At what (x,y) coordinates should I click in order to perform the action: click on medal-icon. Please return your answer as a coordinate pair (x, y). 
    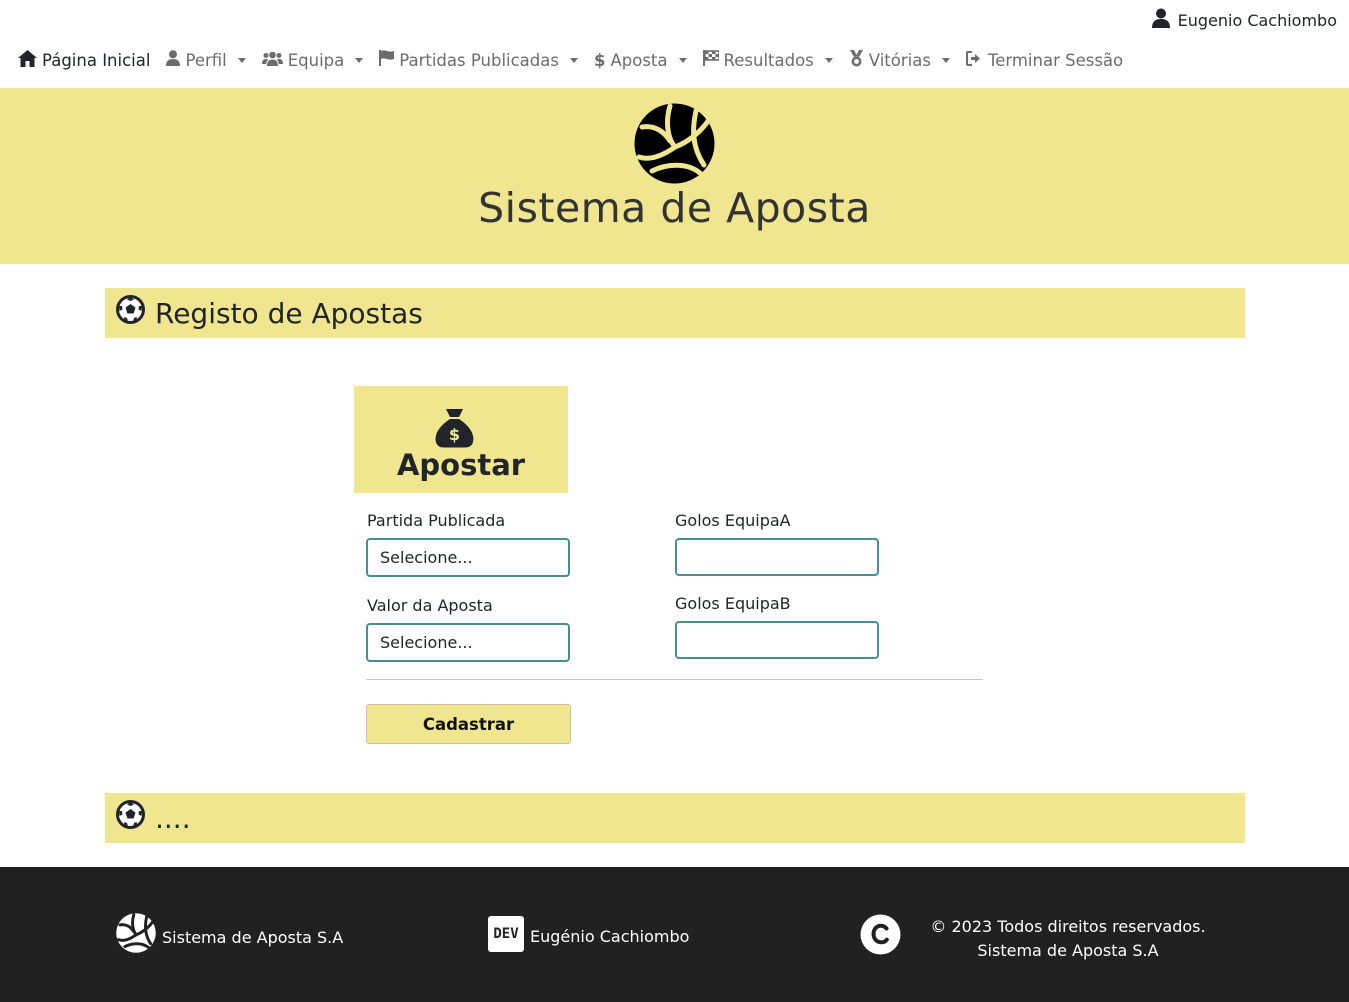
    Looking at the image, I should click on (856, 60).